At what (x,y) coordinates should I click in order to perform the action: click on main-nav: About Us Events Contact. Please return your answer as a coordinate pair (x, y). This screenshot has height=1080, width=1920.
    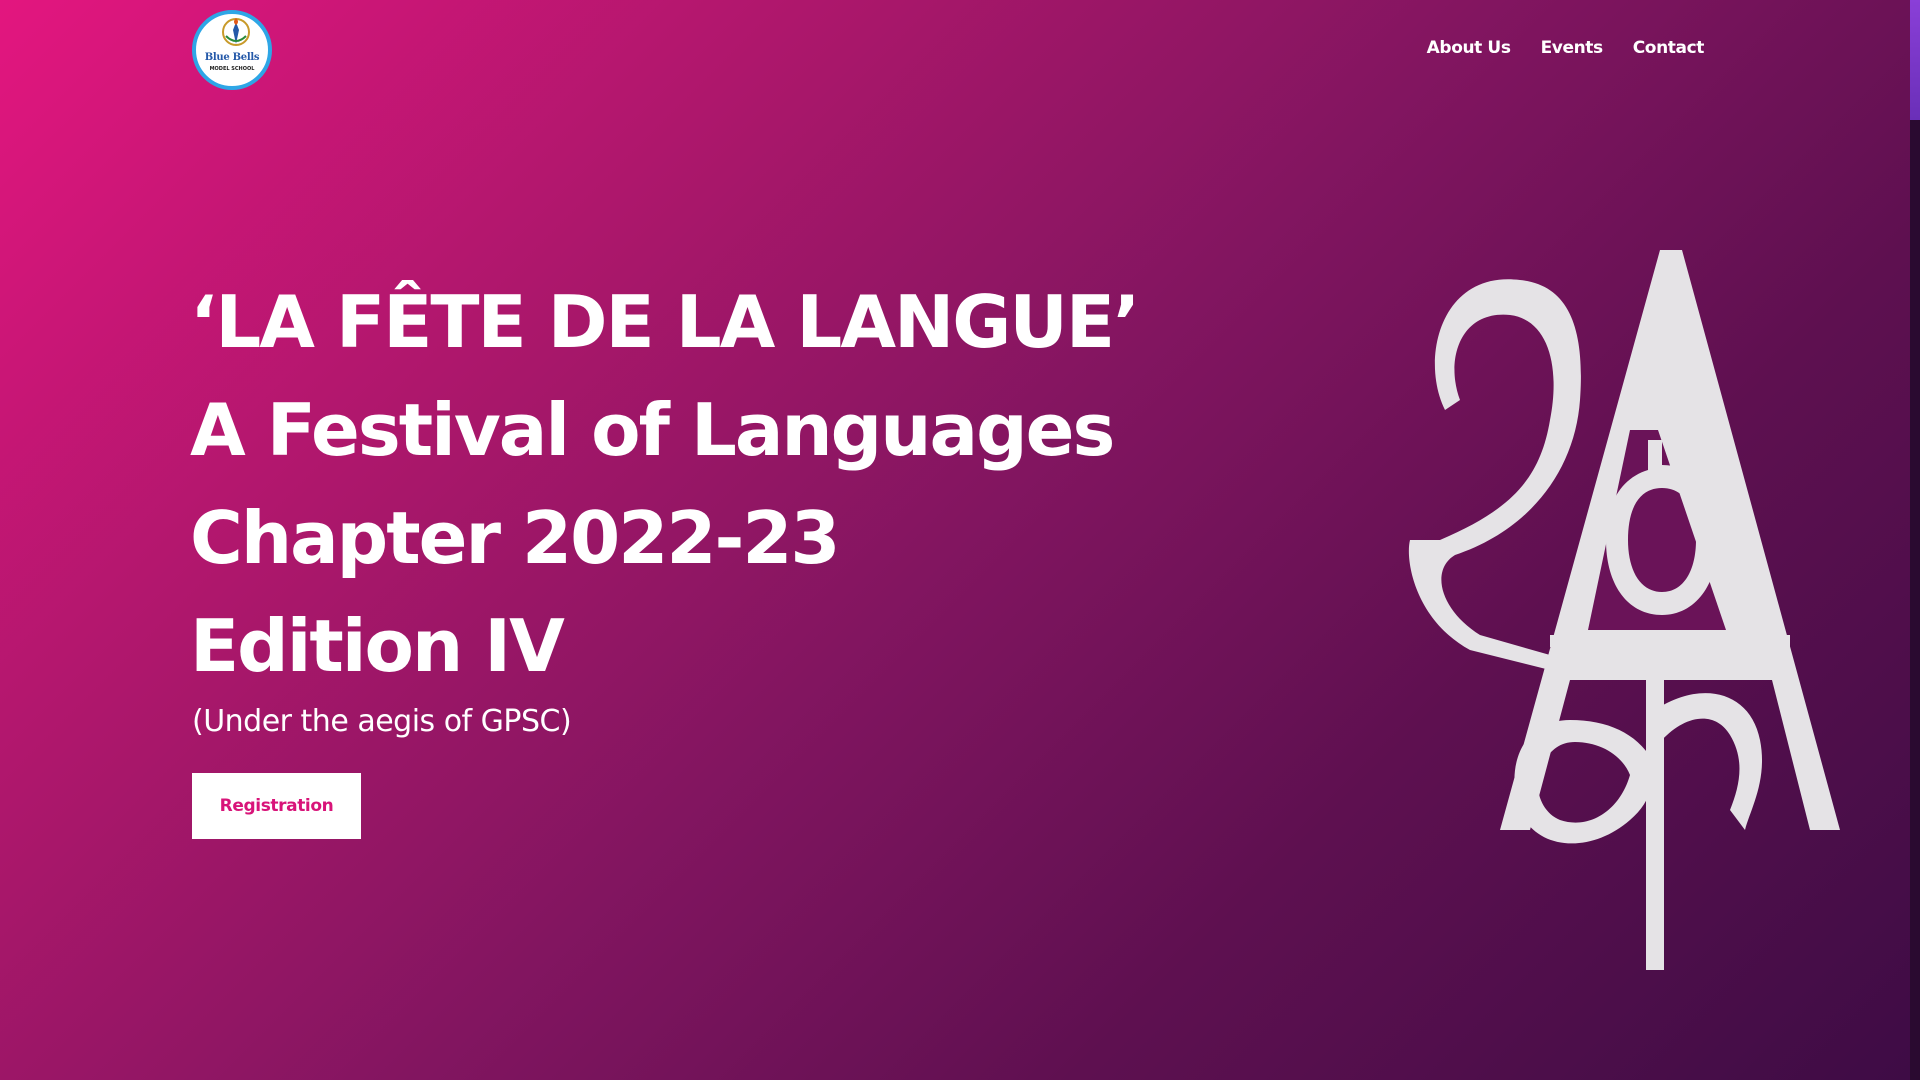
    Looking at the image, I should click on (1566, 48).